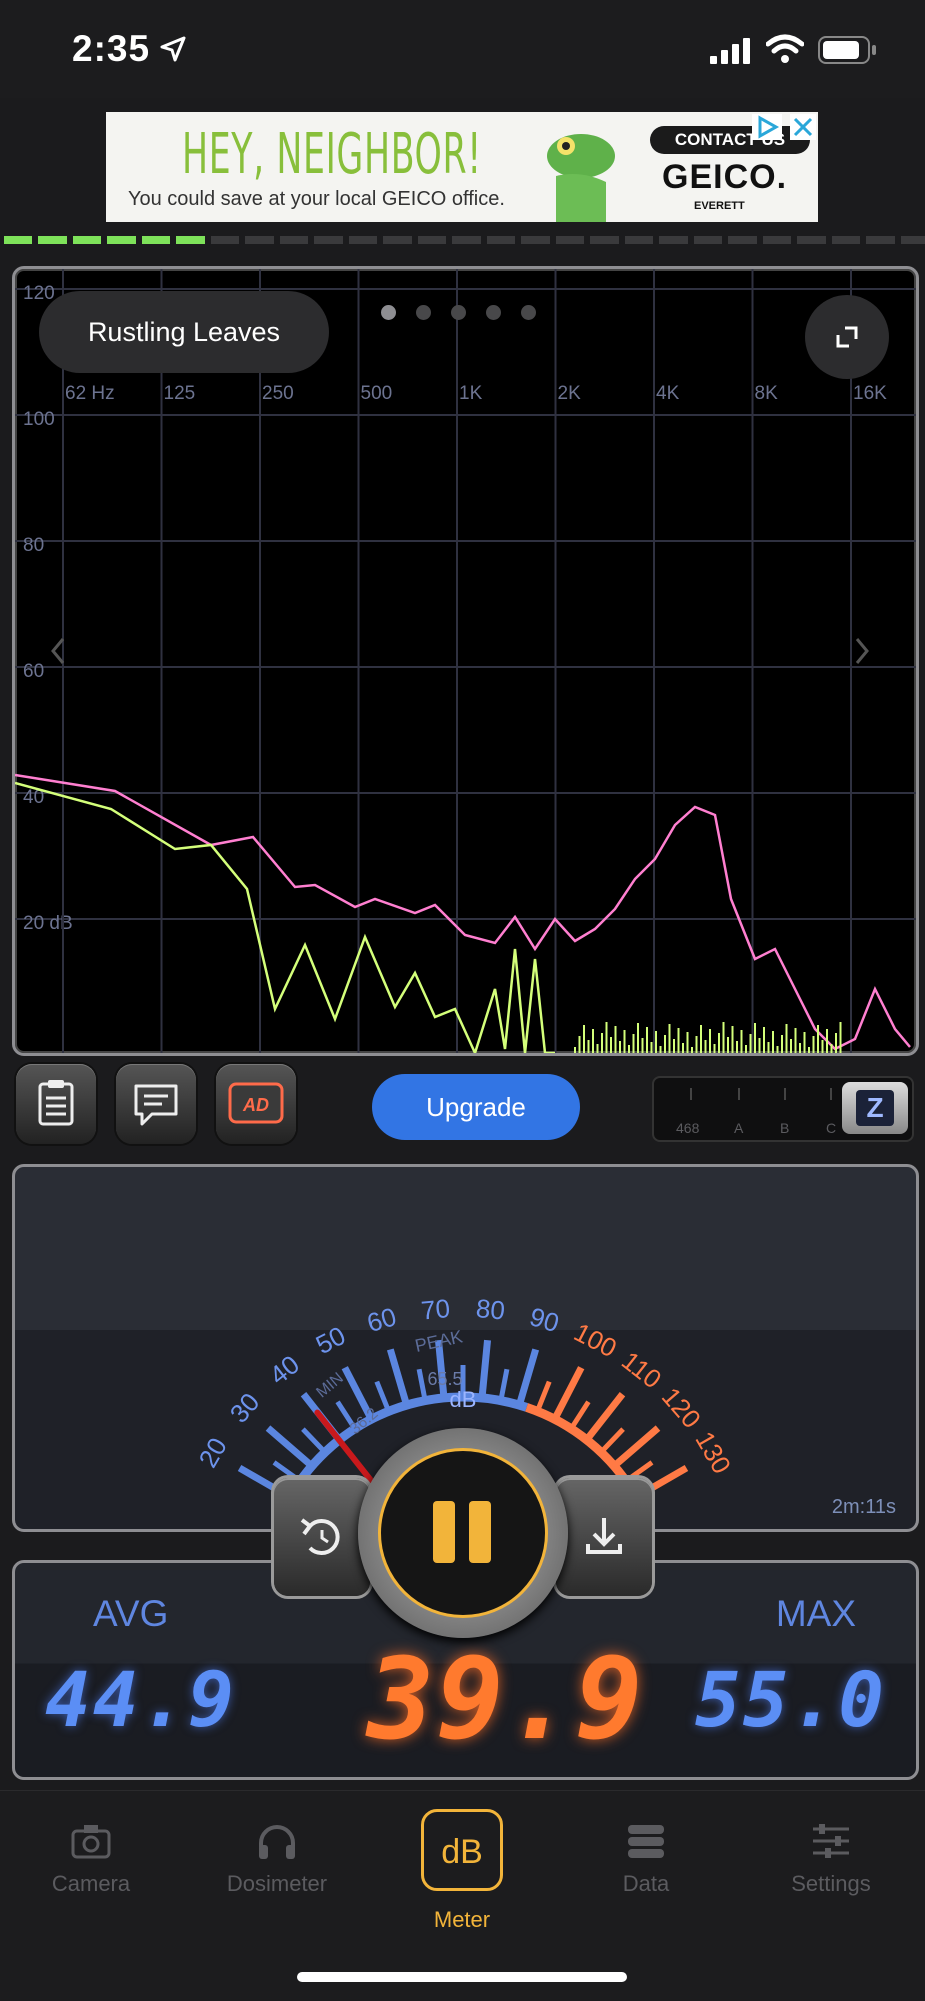 The height and width of the screenshot is (2001, 925). What do you see at coordinates (330, 1340) in the screenshot?
I see `gauge-scale-label: 50` at bounding box center [330, 1340].